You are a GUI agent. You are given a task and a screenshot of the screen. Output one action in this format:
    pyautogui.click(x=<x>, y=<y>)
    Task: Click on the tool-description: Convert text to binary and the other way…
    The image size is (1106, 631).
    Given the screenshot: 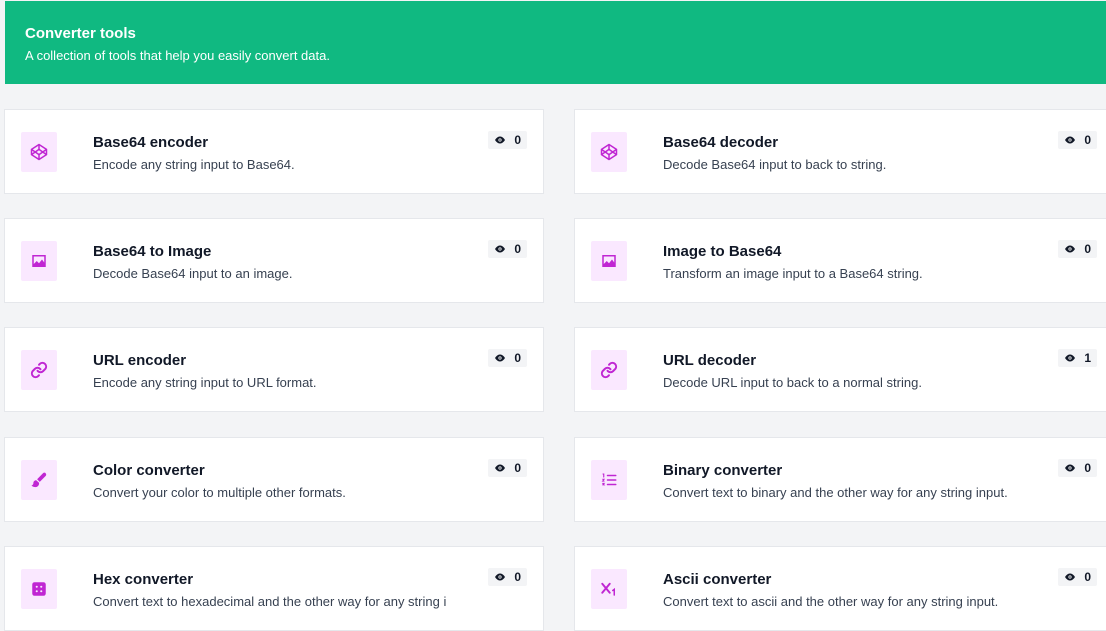 What is the action you would take?
    pyautogui.click(x=835, y=492)
    